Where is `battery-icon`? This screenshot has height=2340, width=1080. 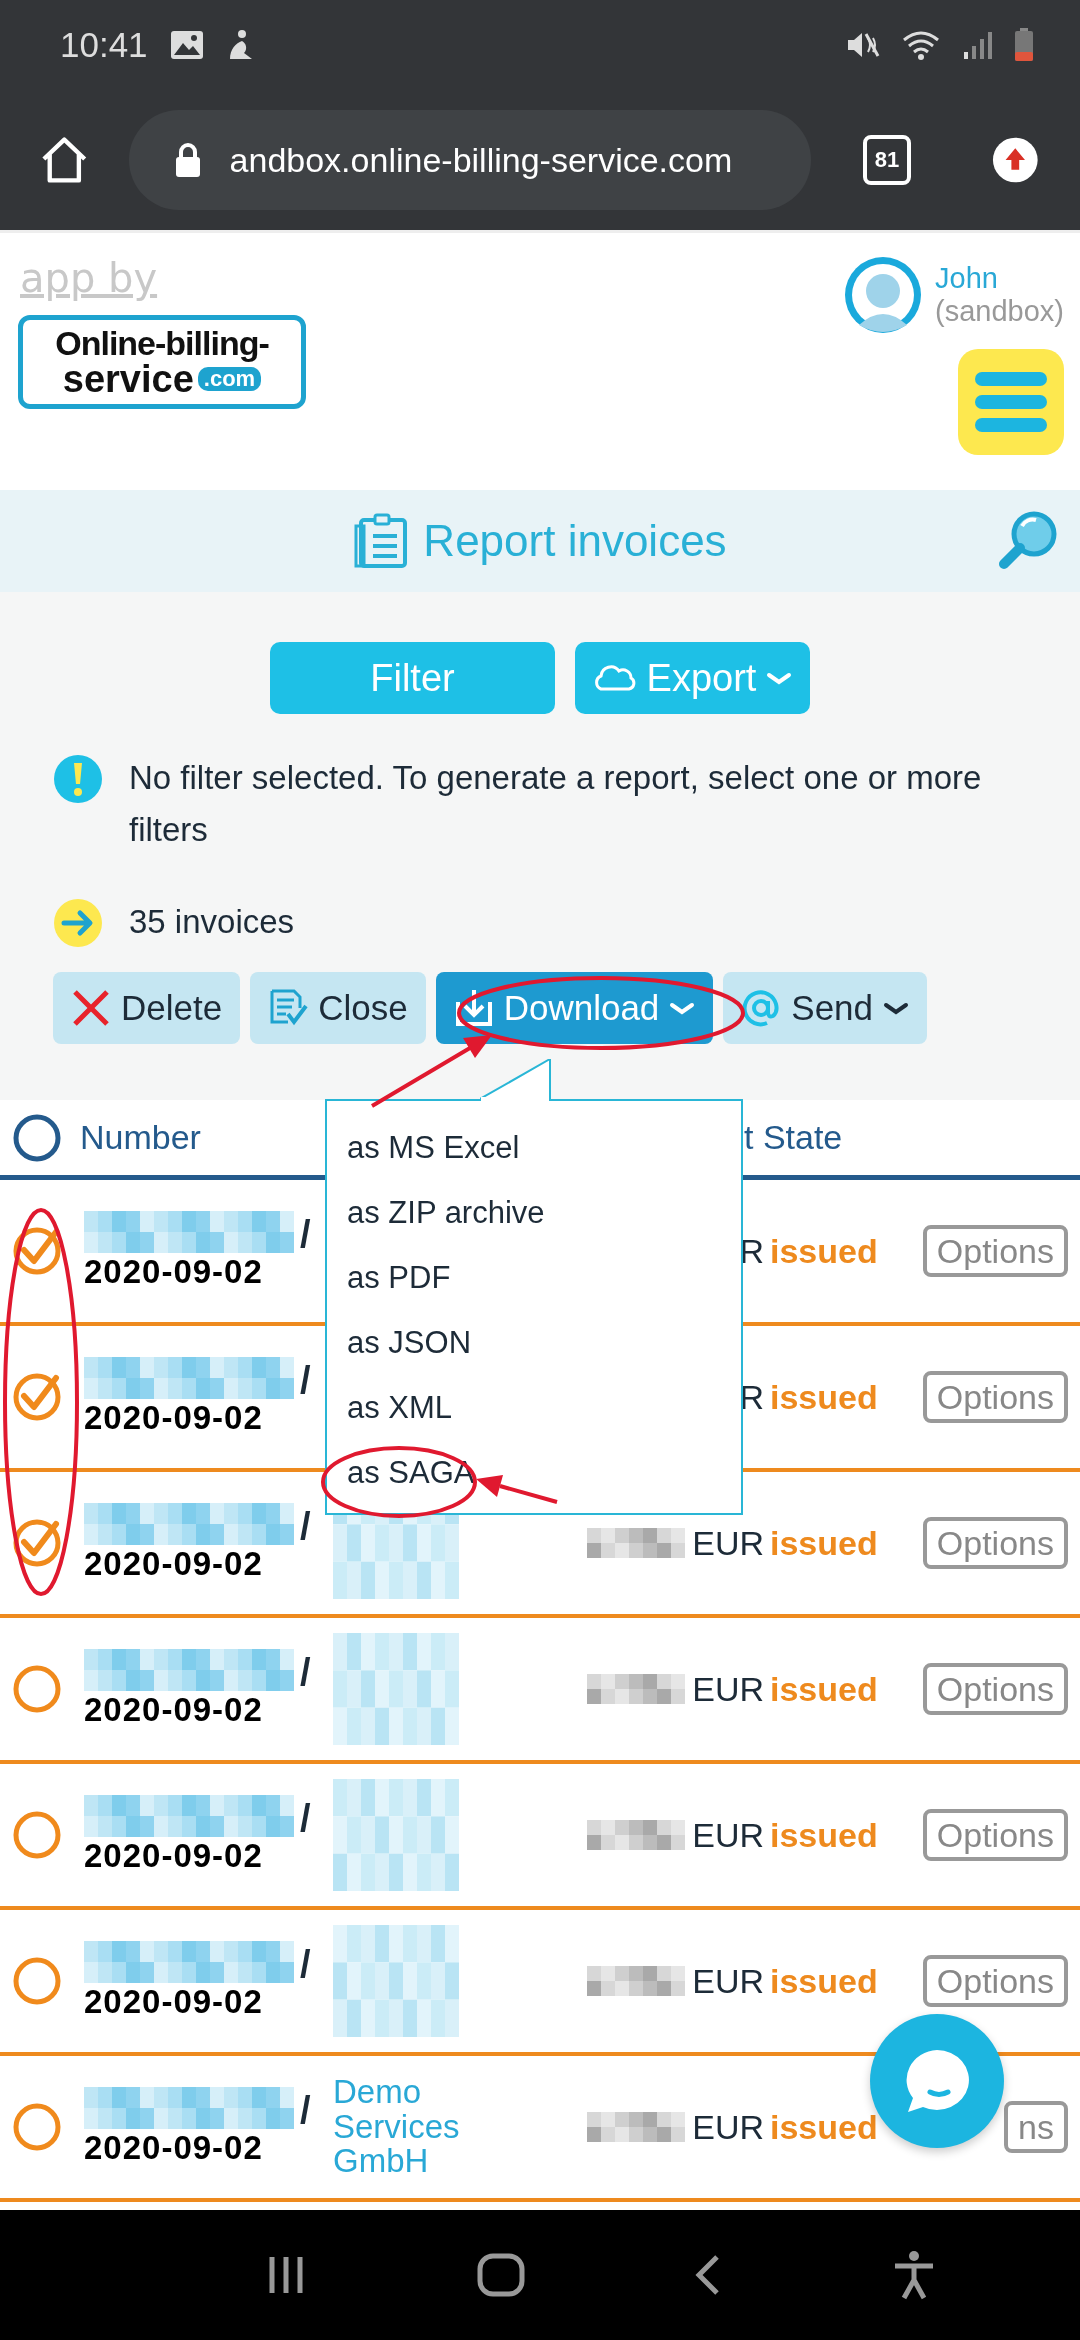
battery-icon is located at coordinates (1024, 45).